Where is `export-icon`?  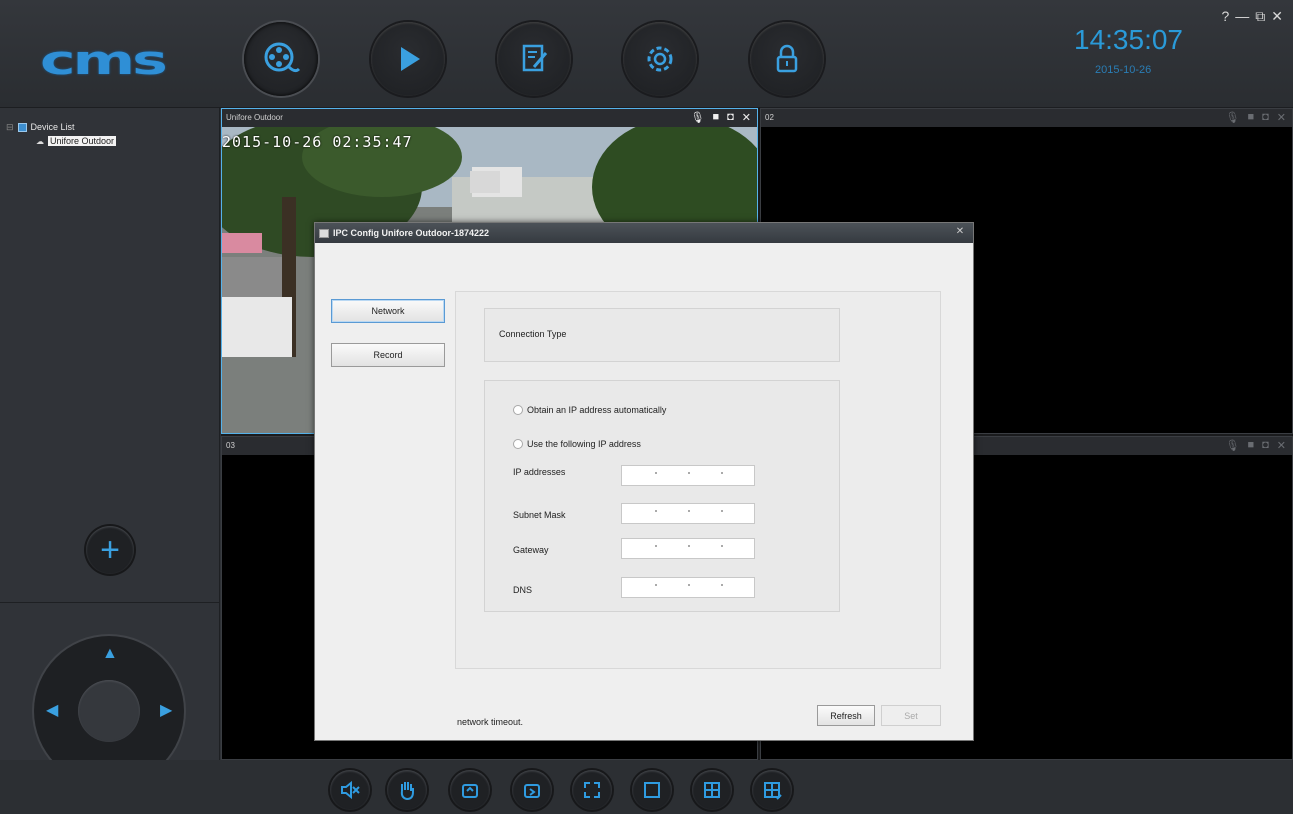 export-icon is located at coordinates (532, 791).